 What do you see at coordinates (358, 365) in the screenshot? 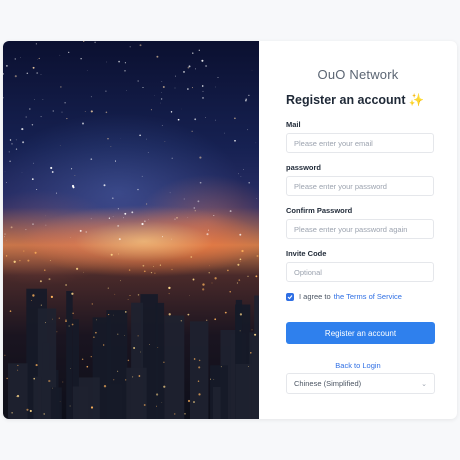
I see `back-to-login-link: Back to Login` at bounding box center [358, 365].